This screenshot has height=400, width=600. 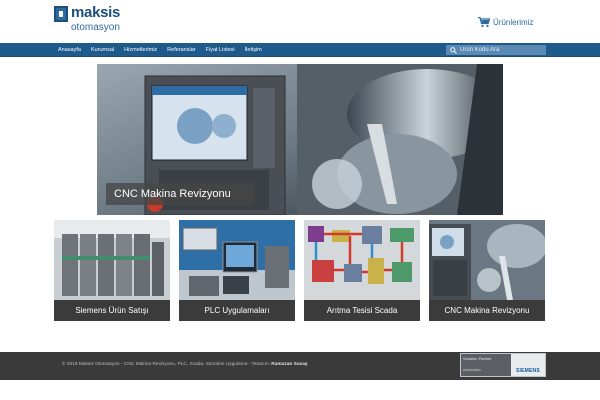 I want to click on nav-item-kurumsal: Kurumsal, so click(x=102, y=50).